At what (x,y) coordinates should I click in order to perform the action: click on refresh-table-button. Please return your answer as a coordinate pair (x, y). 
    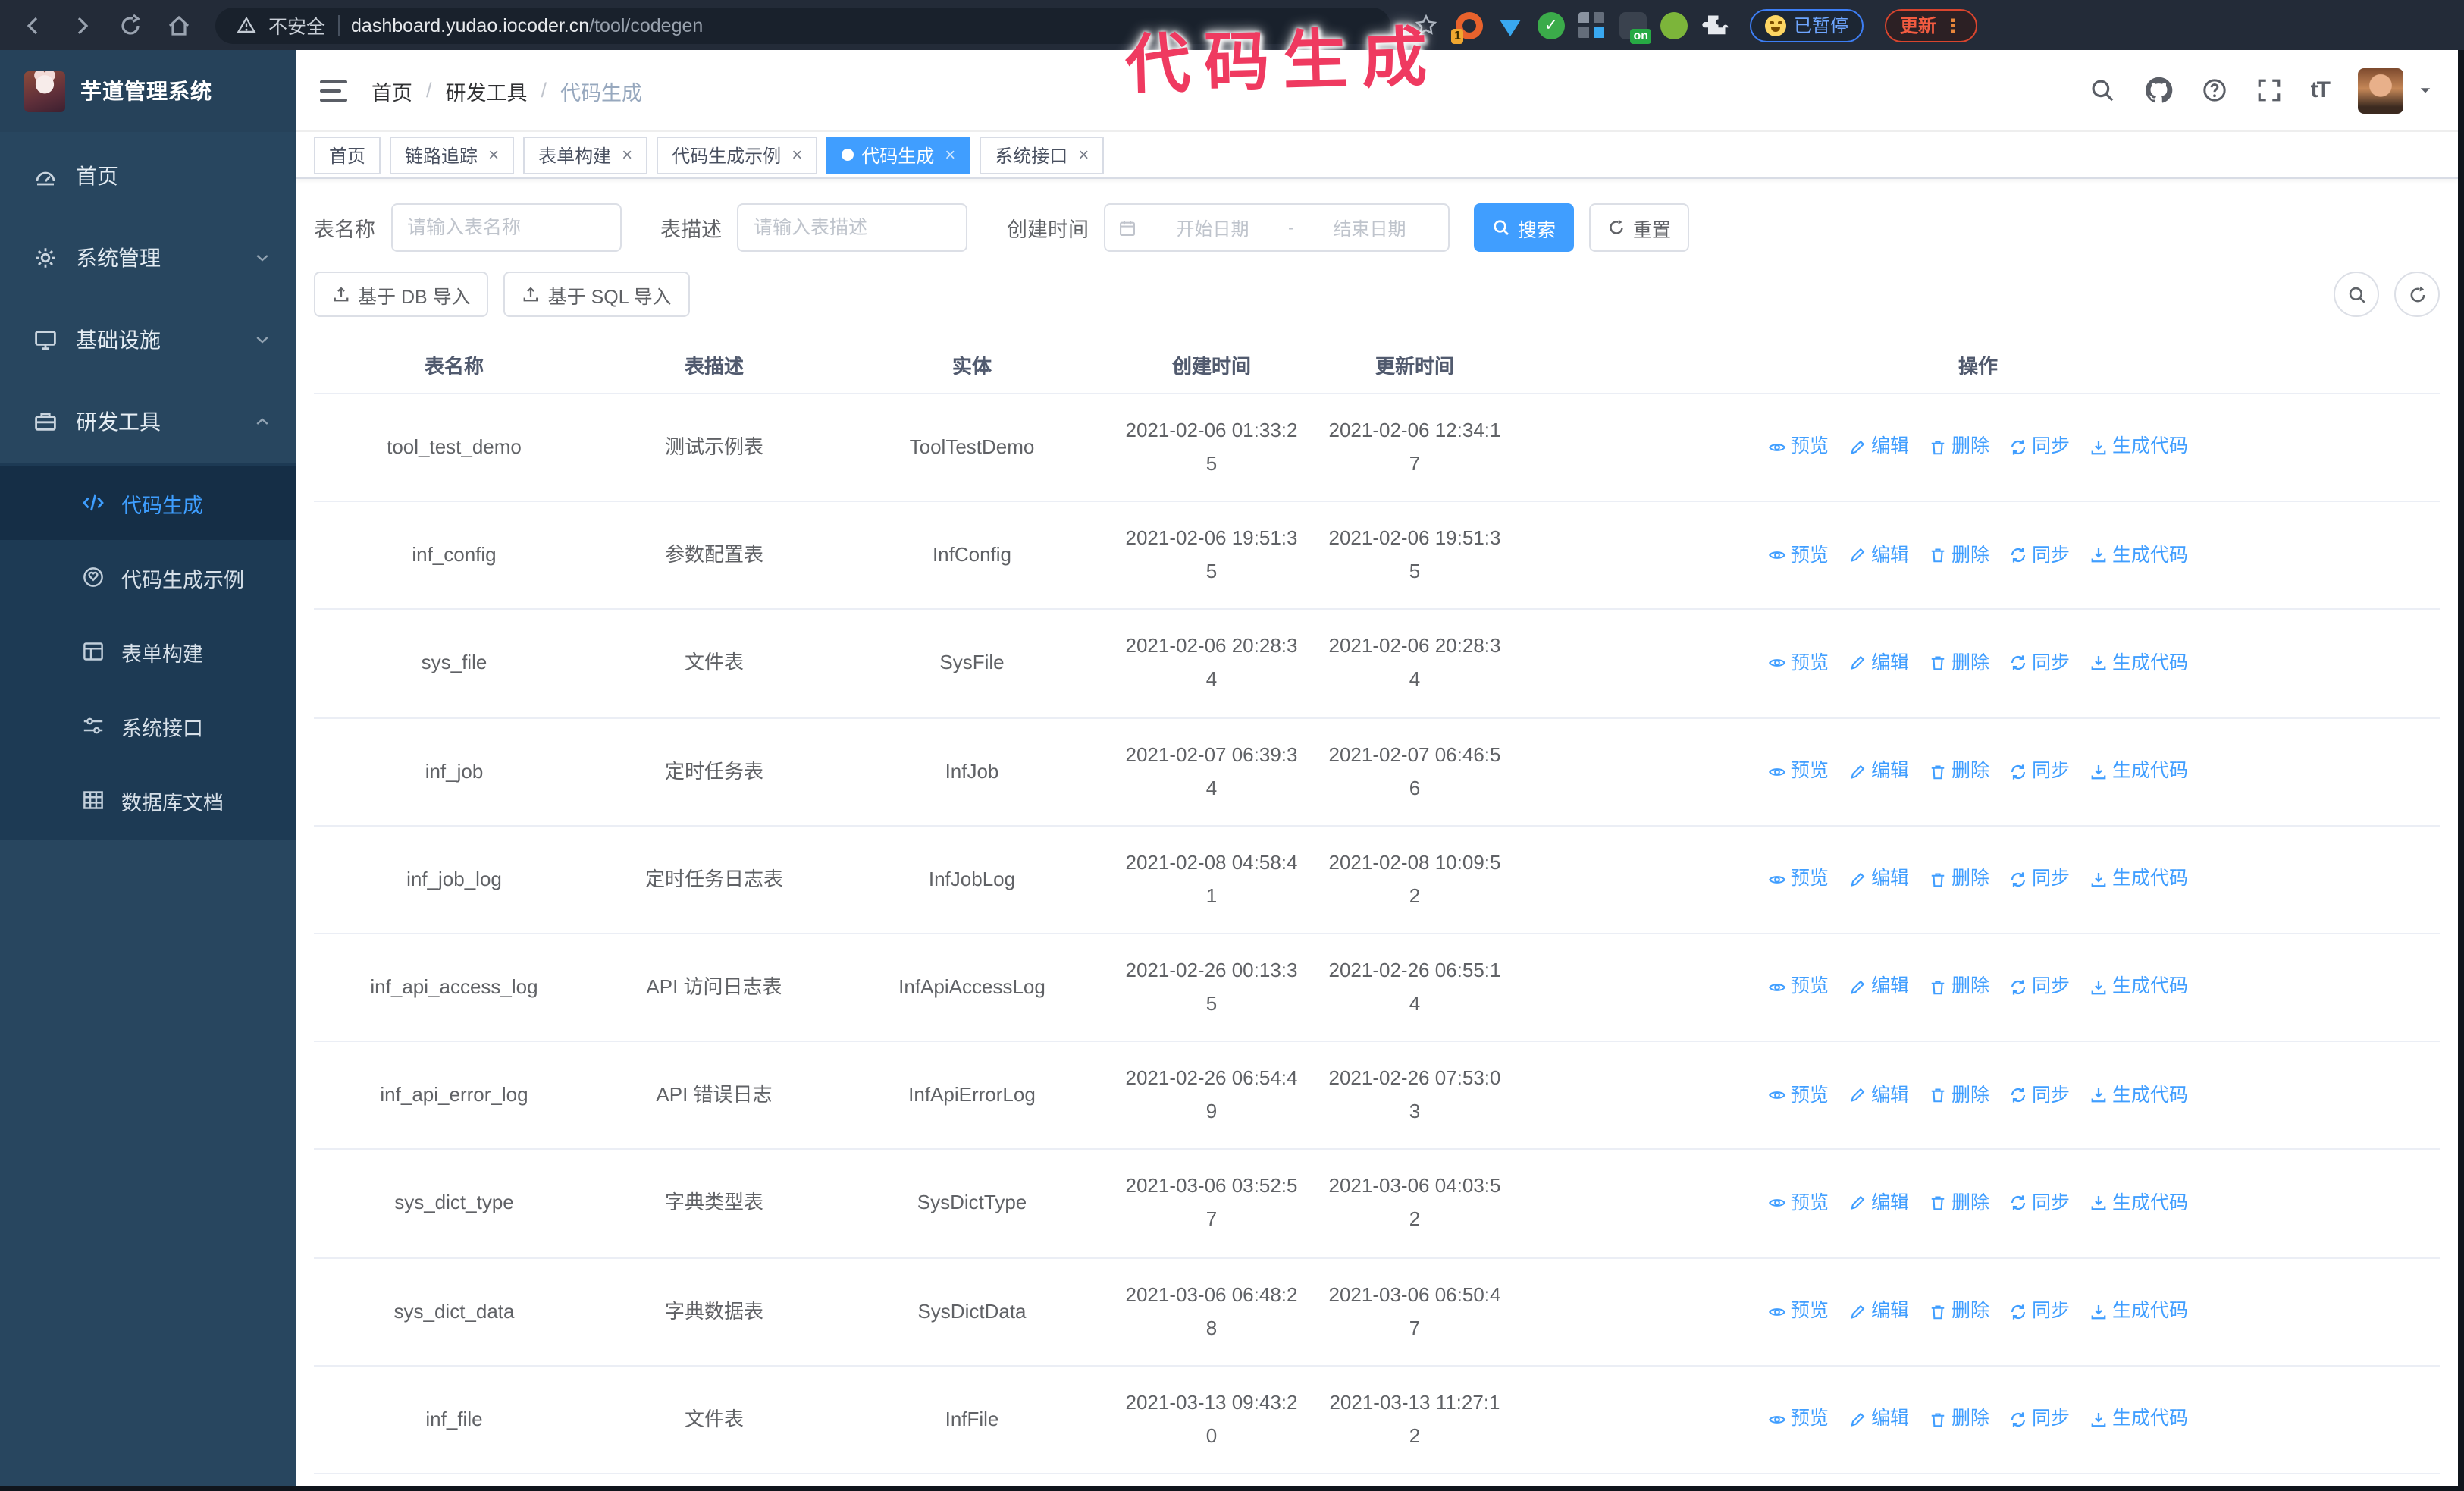
    Looking at the image, I should click on (2417, 294).